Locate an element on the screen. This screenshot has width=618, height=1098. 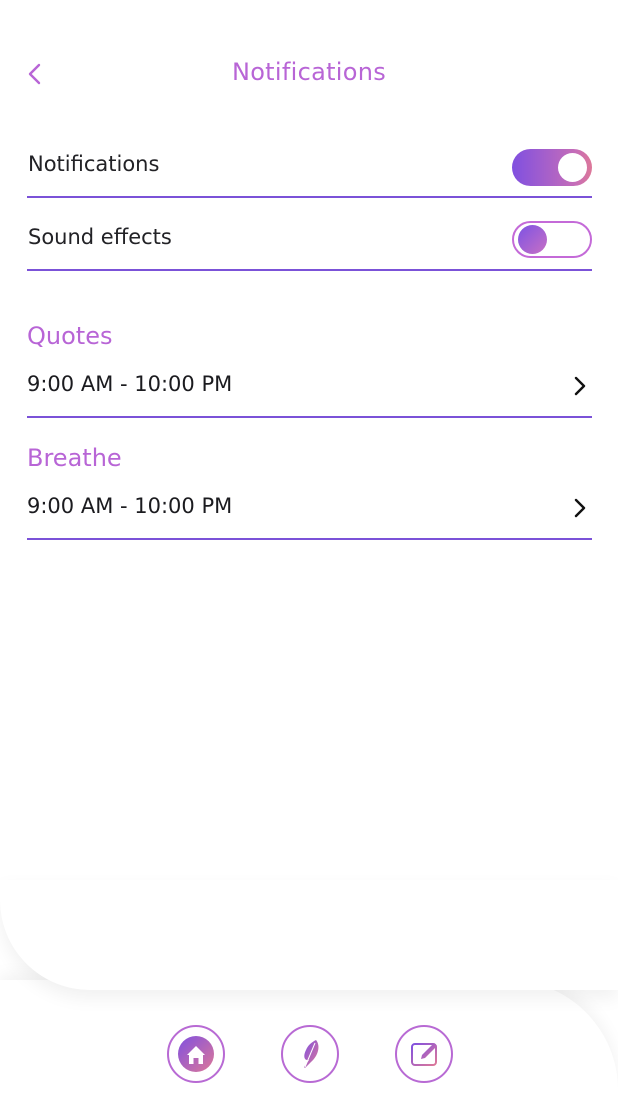
feather-icon is located at coordinates (311, 1054).